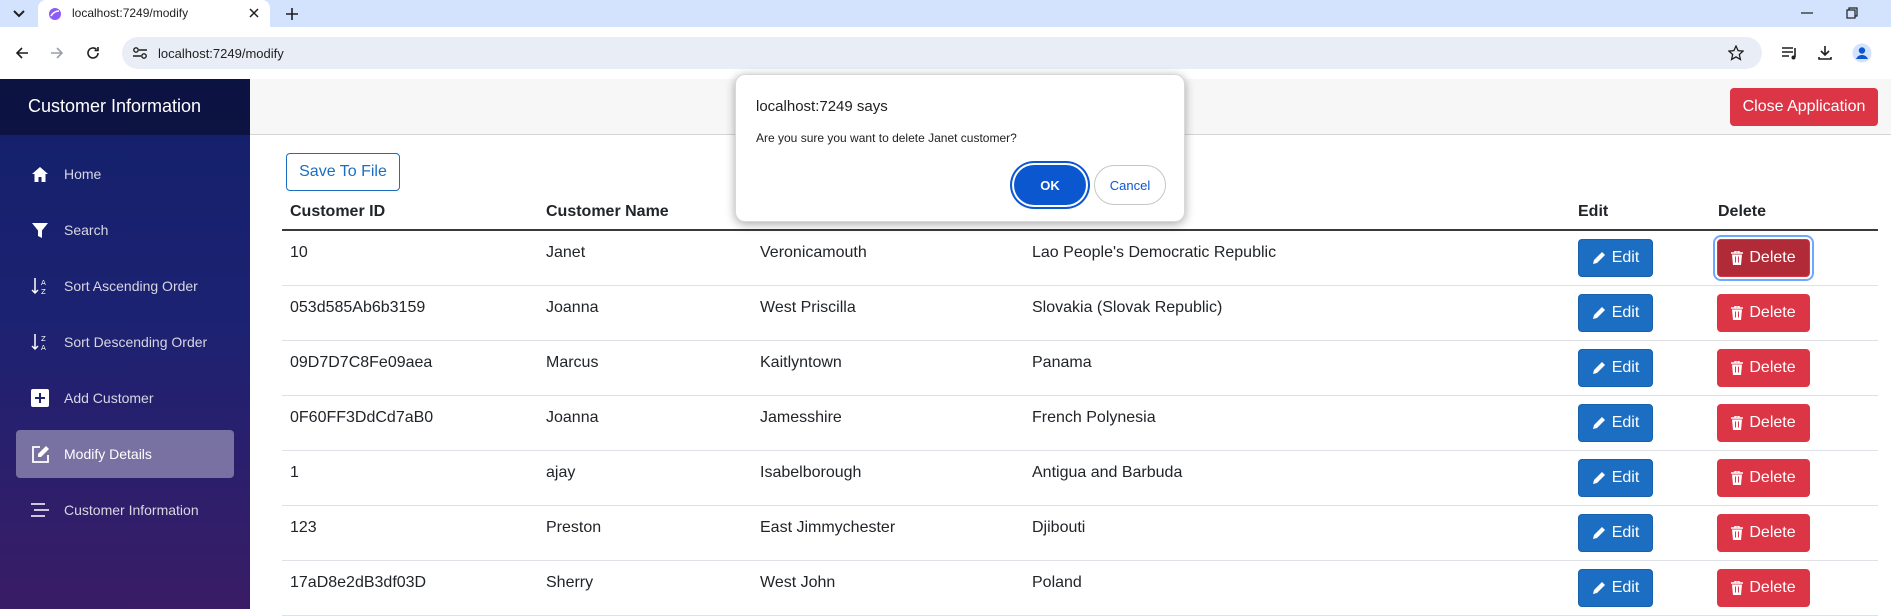  I want to click on site-favicon-icon, so click(55, 16).